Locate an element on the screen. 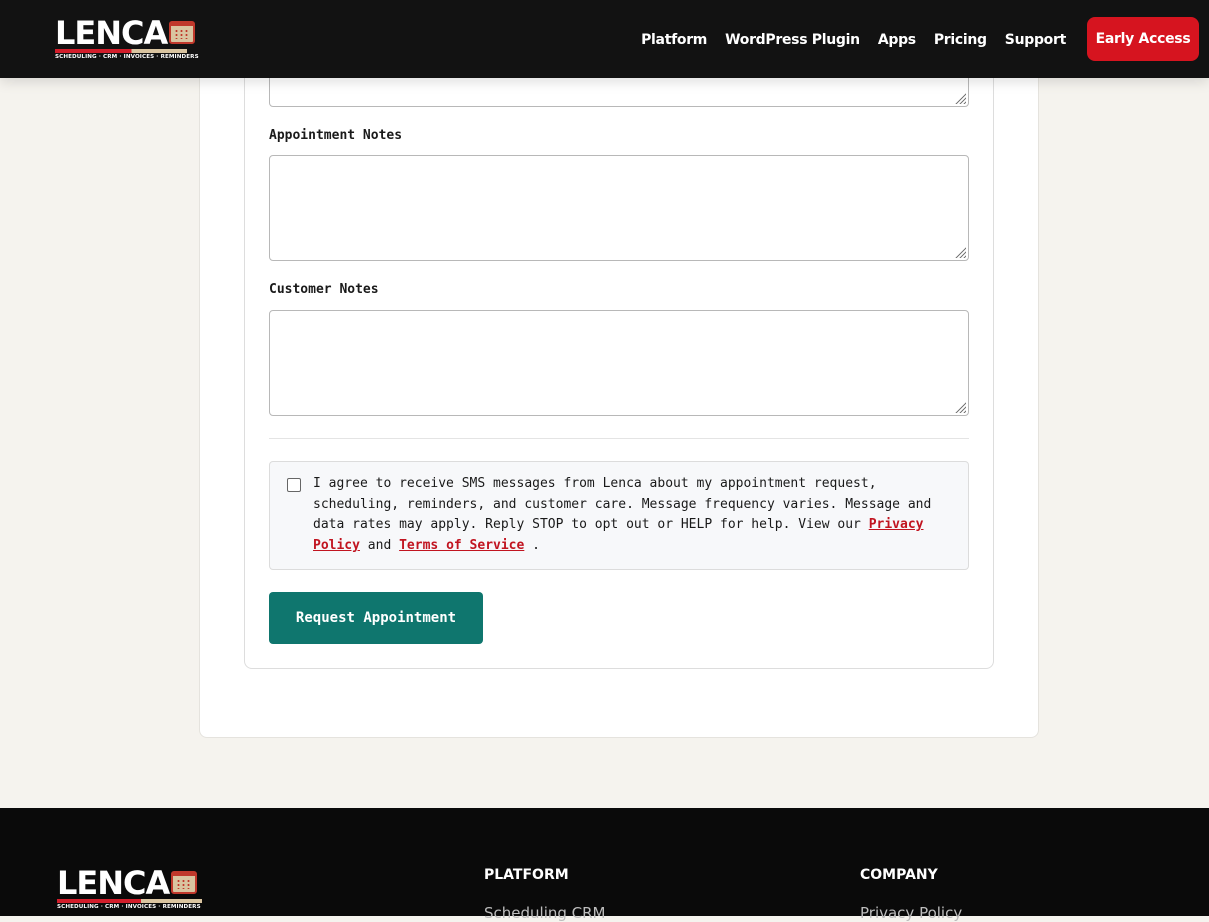 The width and height of the screenshot is (1209, 922). footer-company-heading: COMPANY is located at coordinates (899, 875).